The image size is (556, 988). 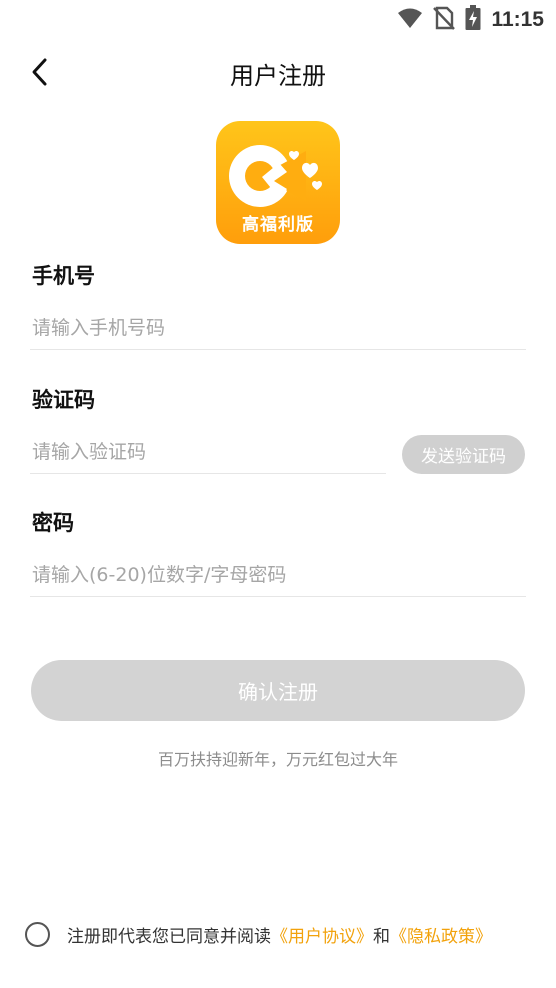 What do you see at coordinates (463, 454) in the screenshot?
I see `send-code-button: 发送验证码` at bounding box center [463, 454].